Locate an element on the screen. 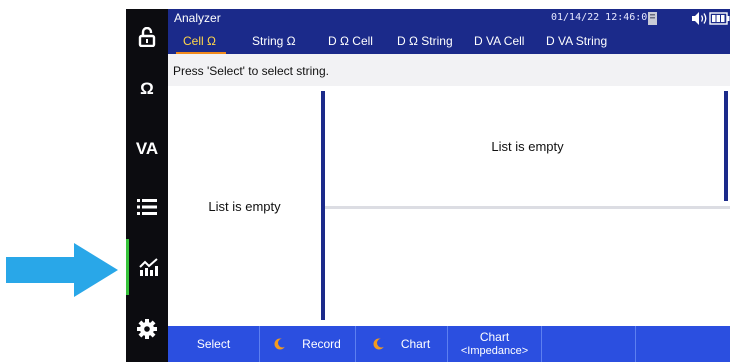 The height and width of the screenshot is (362, 730). select-button: Select is located at coordinates (214, 344).